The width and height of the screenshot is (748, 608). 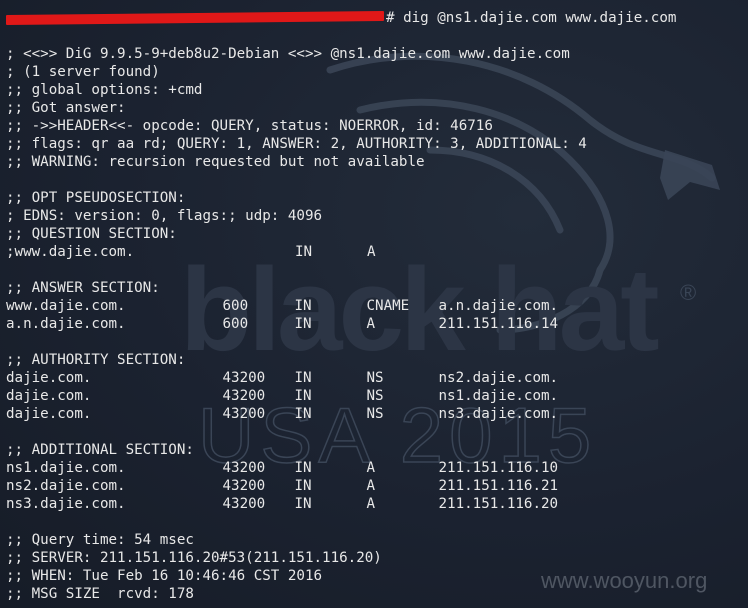 I want to click on record-data: a.n.dajie.com., so click(x=498, y=306).